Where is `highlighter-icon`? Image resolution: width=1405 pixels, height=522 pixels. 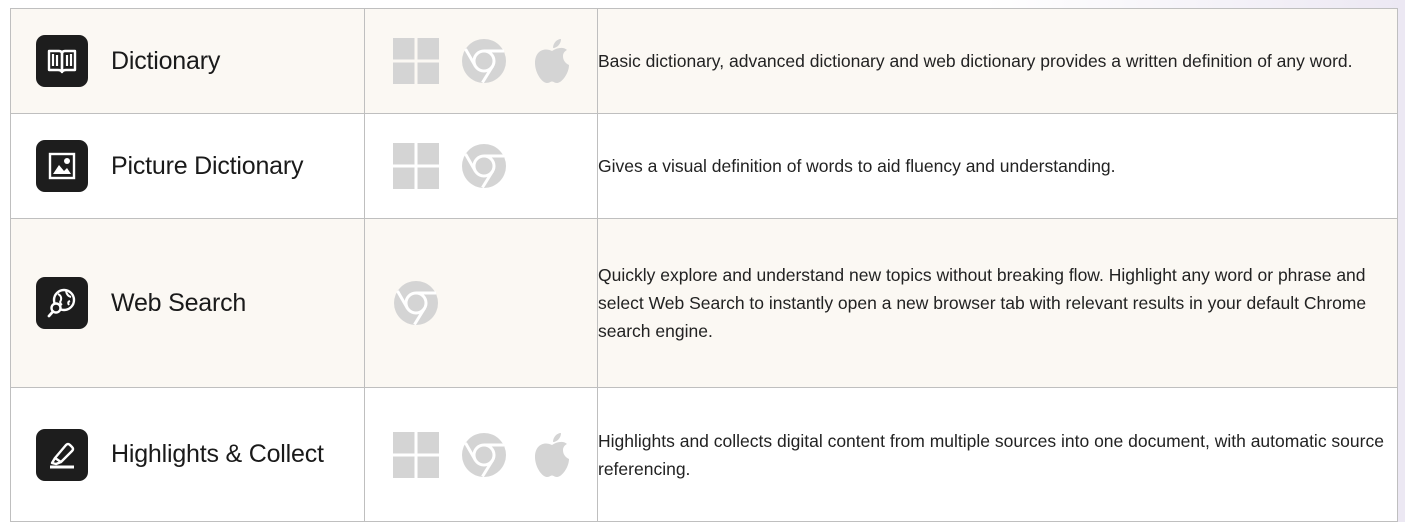
highlighter-icon is located at coordinates (62, 454).